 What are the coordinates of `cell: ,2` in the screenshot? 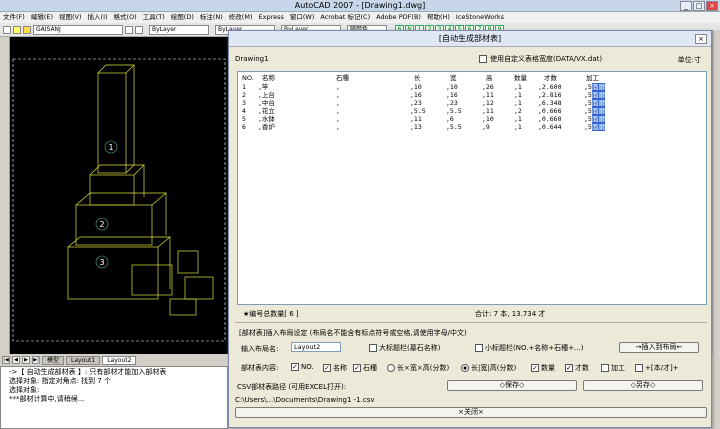 It's located at (518, 111).